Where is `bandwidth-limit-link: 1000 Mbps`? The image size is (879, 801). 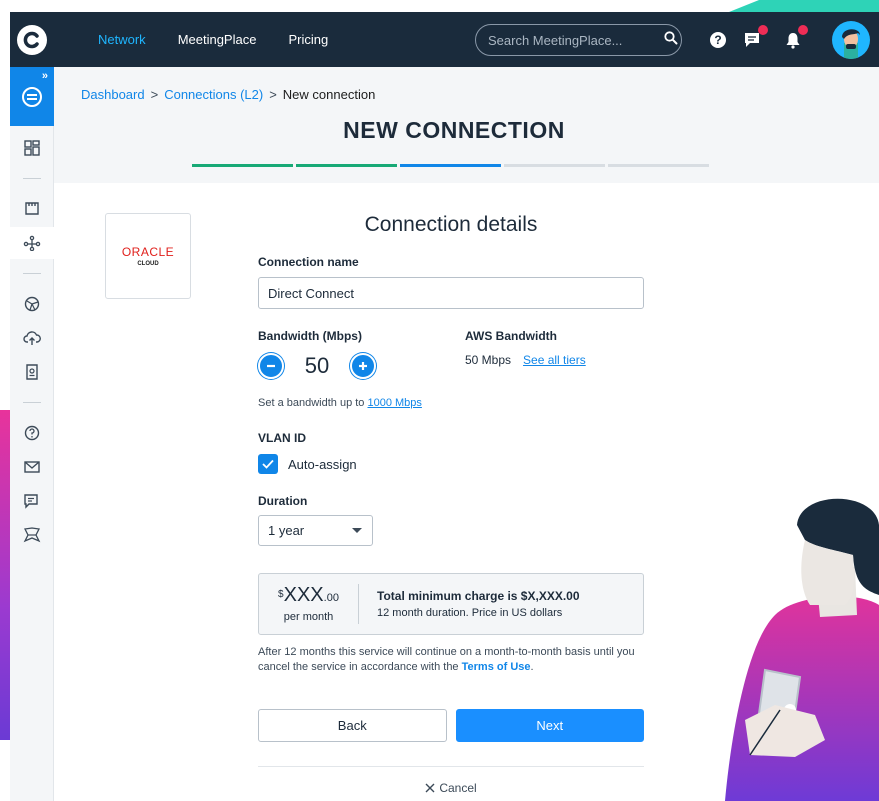 bandwidth-limit-link: 1000 Mbps is located at coordinates (394, 403).